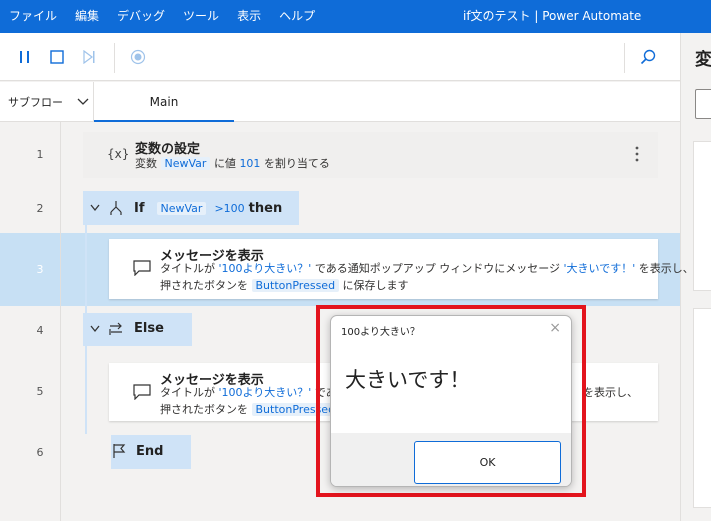 Image resolution: width=711 pixels, height=521 pixels. Describe the element at coordinates (648, 57) in the screenshot. I see `search-icon` at that location.